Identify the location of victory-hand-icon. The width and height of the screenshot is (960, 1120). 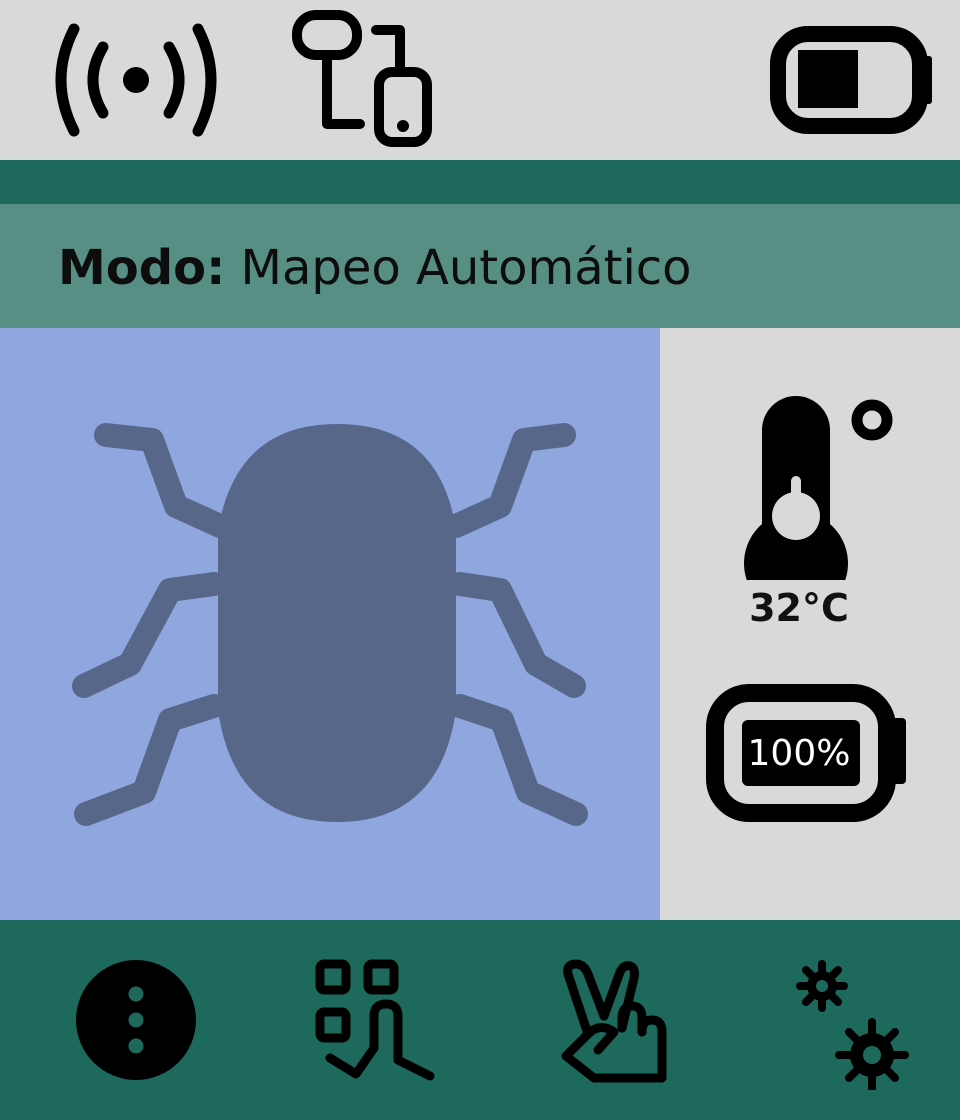
(618, 1020).